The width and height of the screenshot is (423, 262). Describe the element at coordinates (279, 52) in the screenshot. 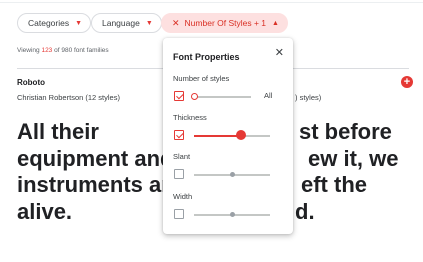

I see `close-icon: ✕` at that location.